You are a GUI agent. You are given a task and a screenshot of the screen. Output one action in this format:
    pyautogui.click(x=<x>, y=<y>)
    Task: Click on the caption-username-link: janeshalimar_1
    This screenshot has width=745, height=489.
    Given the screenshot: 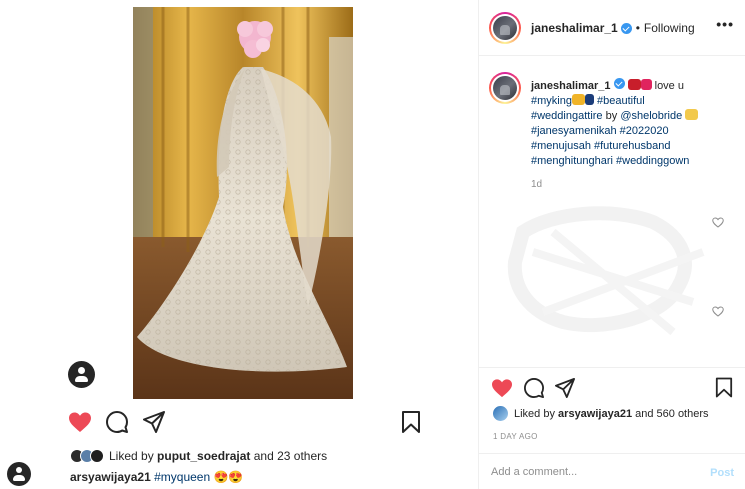 What is the action you would take?
    pyautogui.click(x=571, y=86)
    